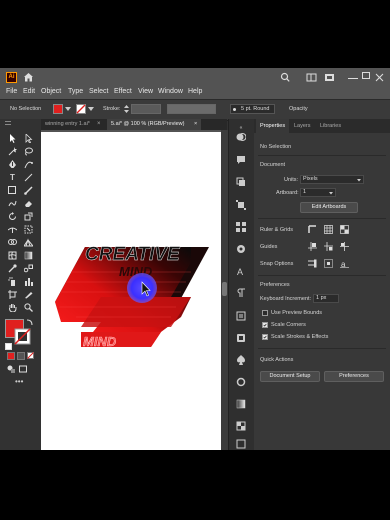 This screenshot has width=390, height=520. I want to click on brush-definition: 5 pt. Round, so click(252, 109).